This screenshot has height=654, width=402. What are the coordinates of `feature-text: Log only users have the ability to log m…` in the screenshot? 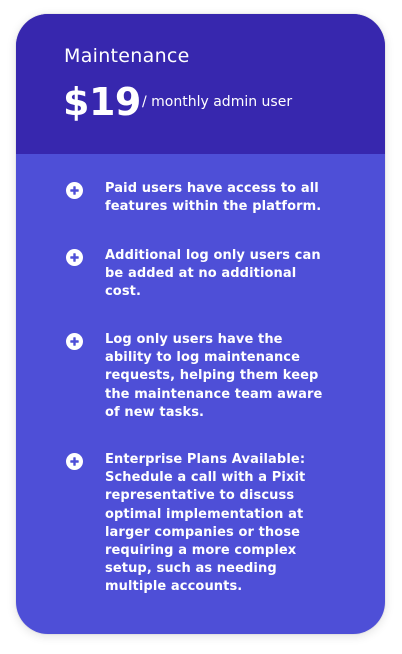 It's located at (214, 376).